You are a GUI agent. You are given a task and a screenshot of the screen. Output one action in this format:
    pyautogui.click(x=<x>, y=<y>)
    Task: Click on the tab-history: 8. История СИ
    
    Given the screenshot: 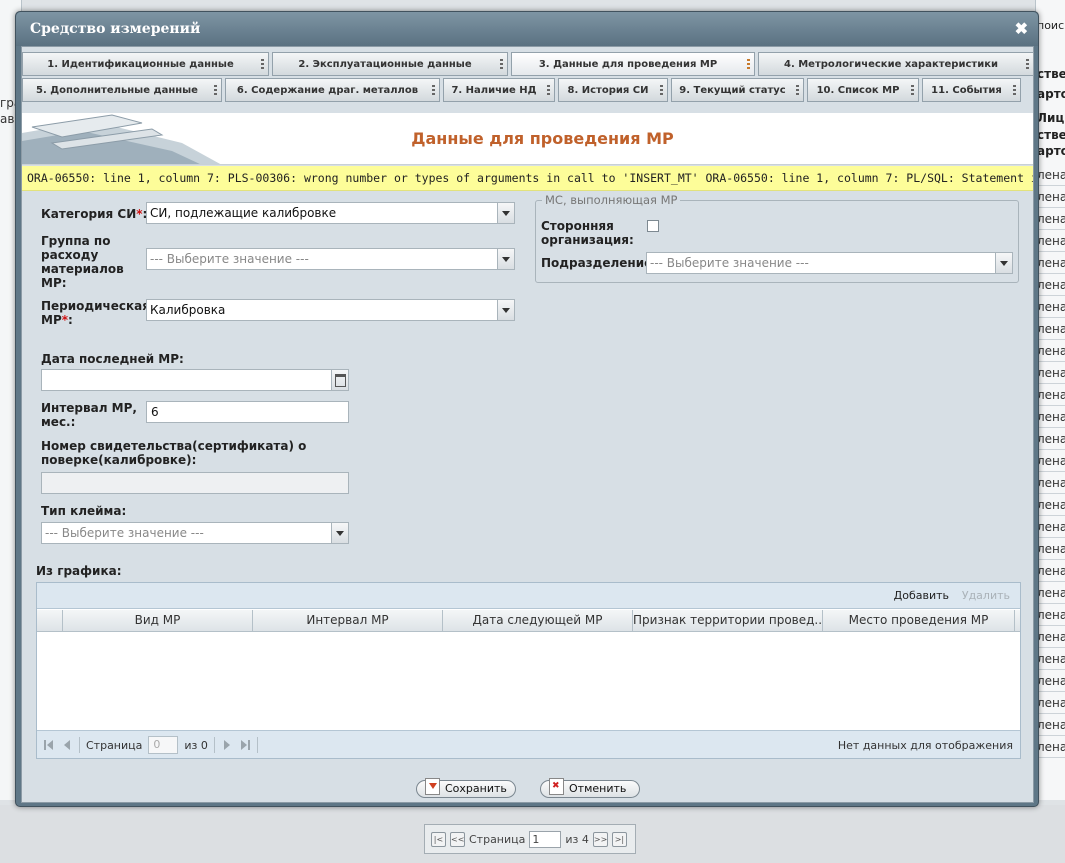 What is the action you would take?
    pyautogui.click(x=613, y=90)
    